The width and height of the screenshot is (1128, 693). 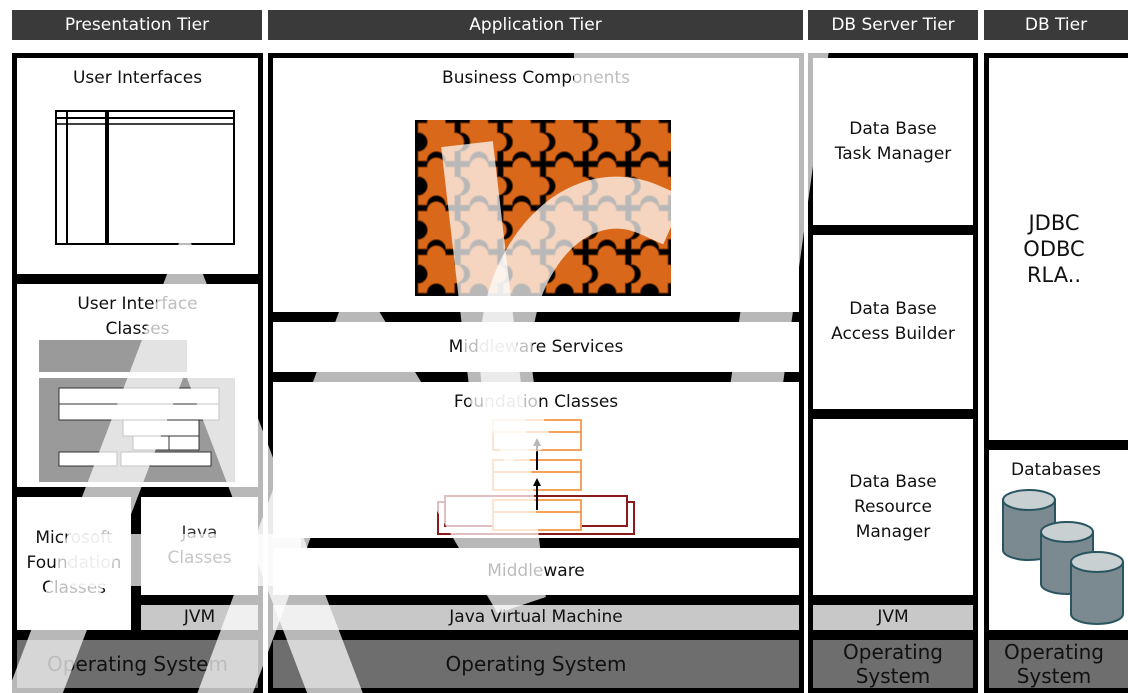 I want to click on foundation-classes-box: Foundation Classes, so click(x=536, y=460).